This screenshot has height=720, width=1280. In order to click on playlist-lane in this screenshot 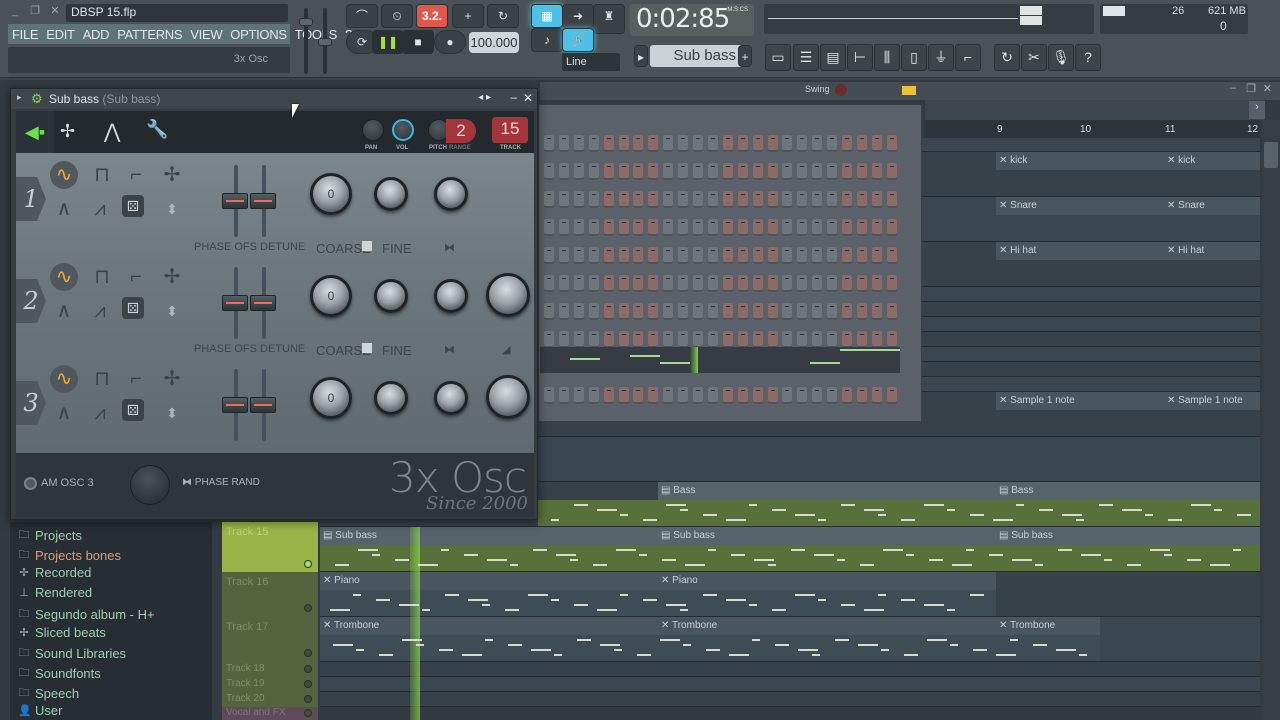, I will do `click(790, 699)`.